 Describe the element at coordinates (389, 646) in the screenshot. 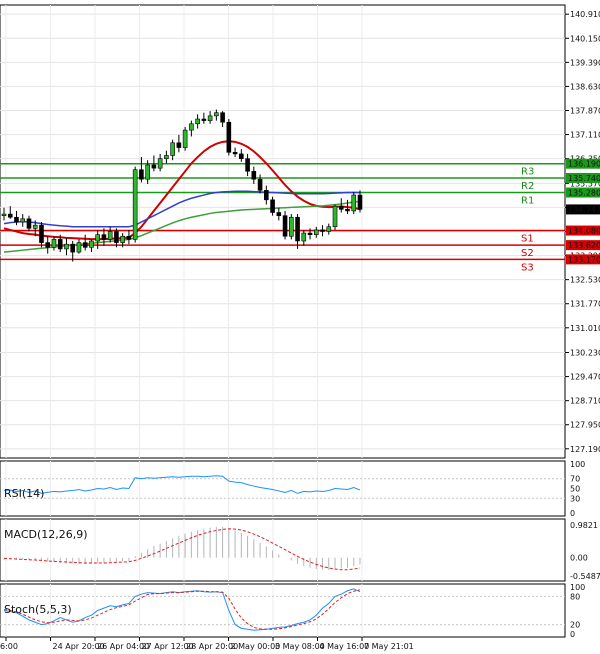

I see `time-tick-label: 7 May 21:01` at that location.